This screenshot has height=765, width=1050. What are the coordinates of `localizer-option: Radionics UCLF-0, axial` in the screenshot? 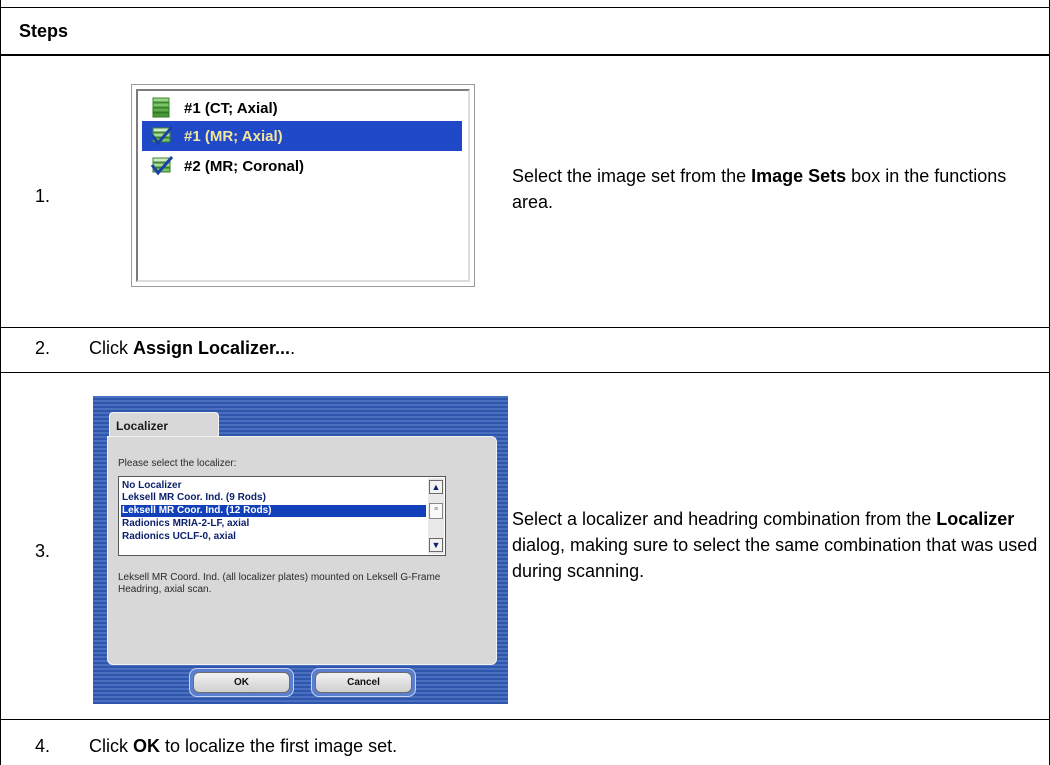 It's located at (273, 537).